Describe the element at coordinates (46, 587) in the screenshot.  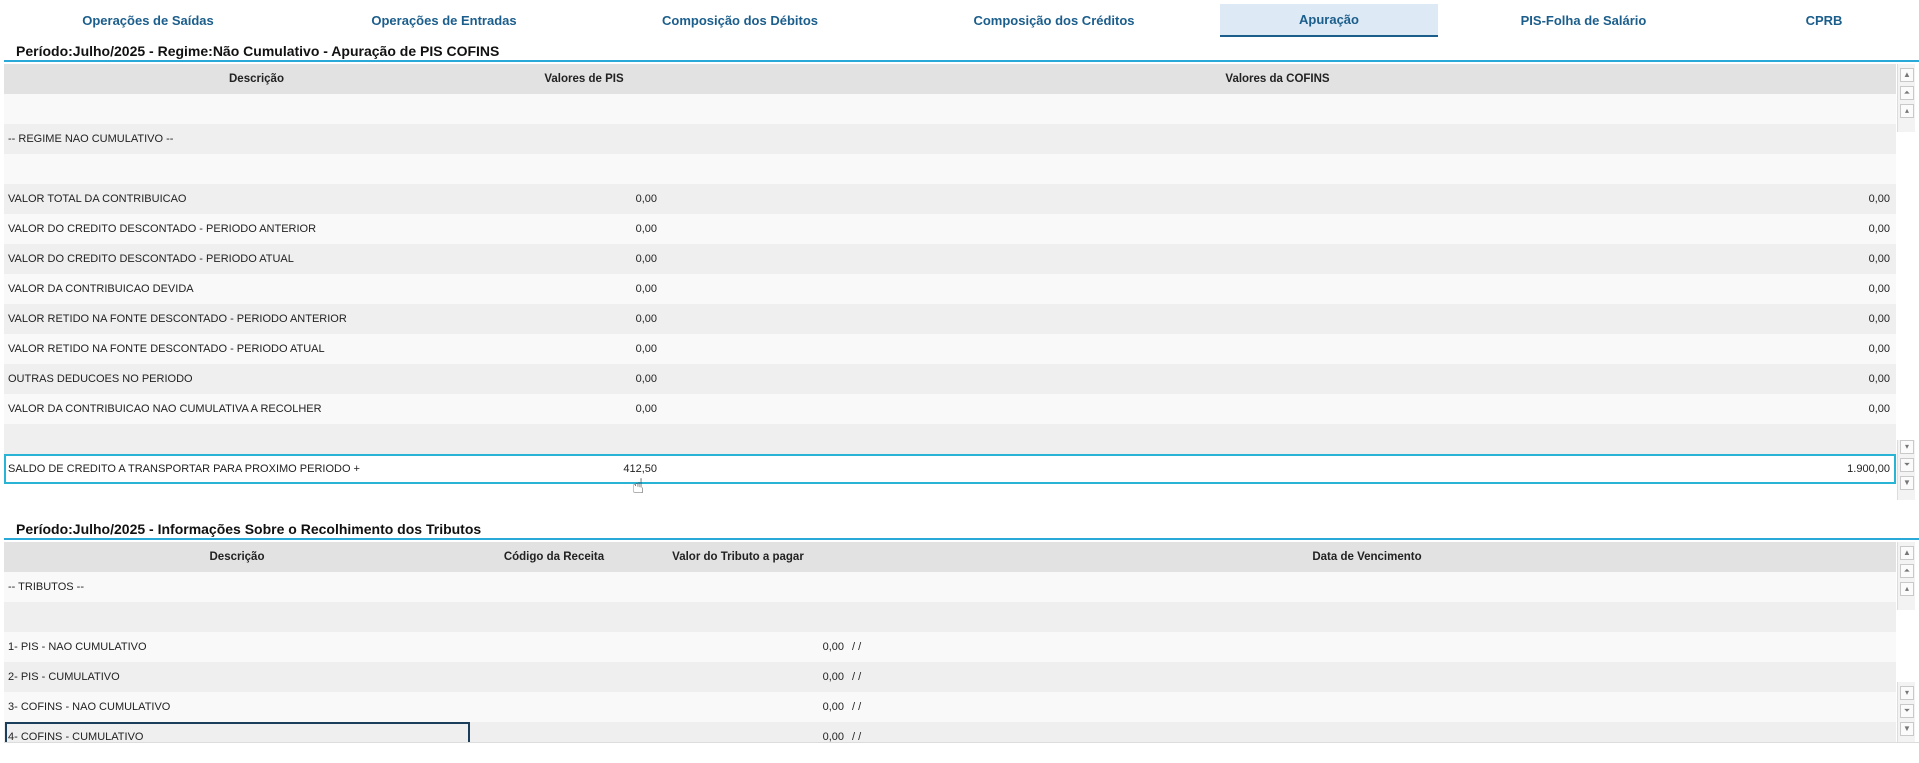
I see `cell-descricao: -- TRIBUTOS --` at that location.